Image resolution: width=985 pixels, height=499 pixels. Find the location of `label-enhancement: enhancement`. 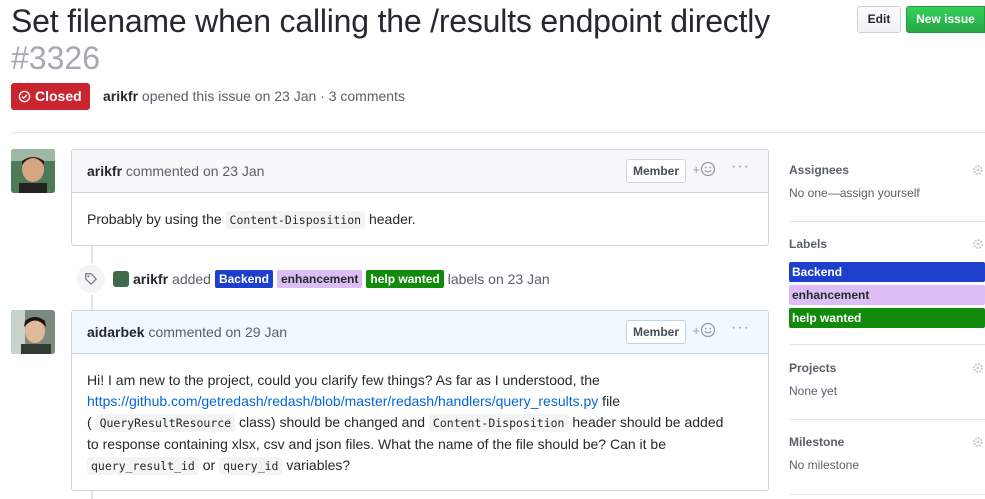

label-enhancement: enhancement is located at coordinates (320, 279).